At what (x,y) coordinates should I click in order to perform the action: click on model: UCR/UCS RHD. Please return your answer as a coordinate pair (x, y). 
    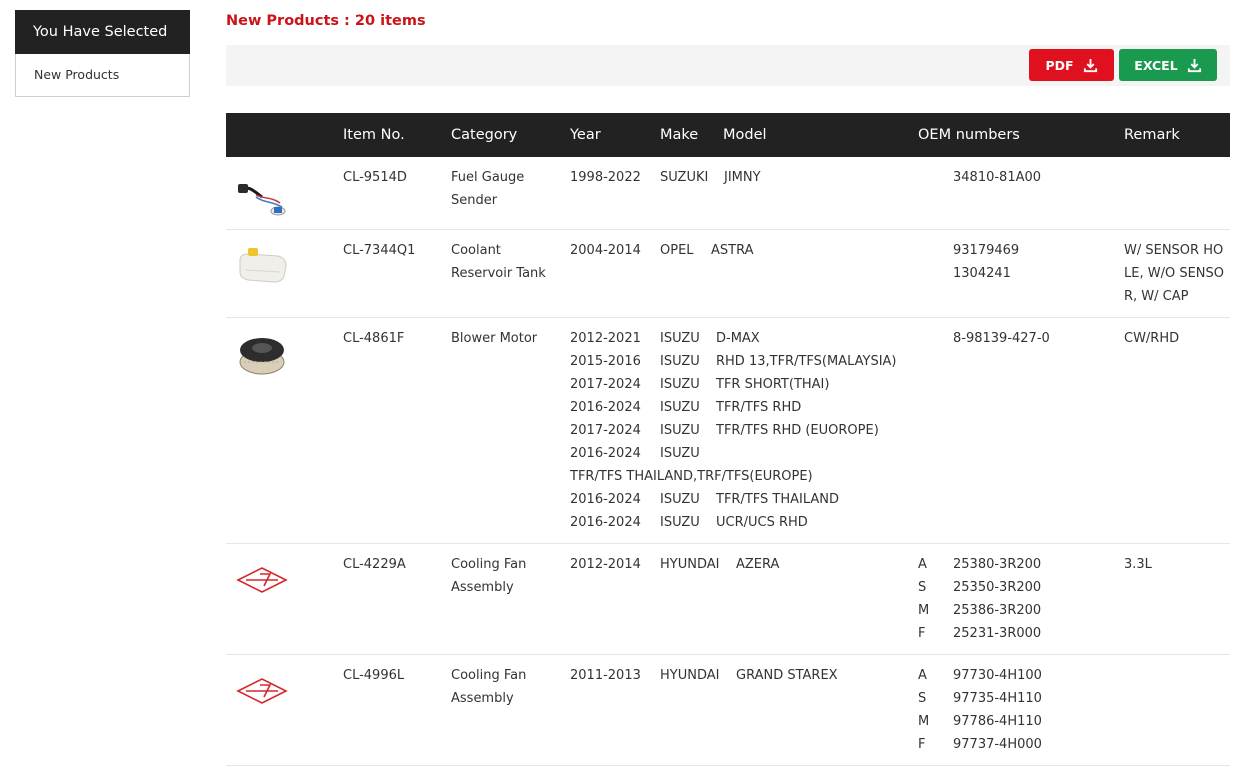
    Looking at the image, I should click on (762, 522).